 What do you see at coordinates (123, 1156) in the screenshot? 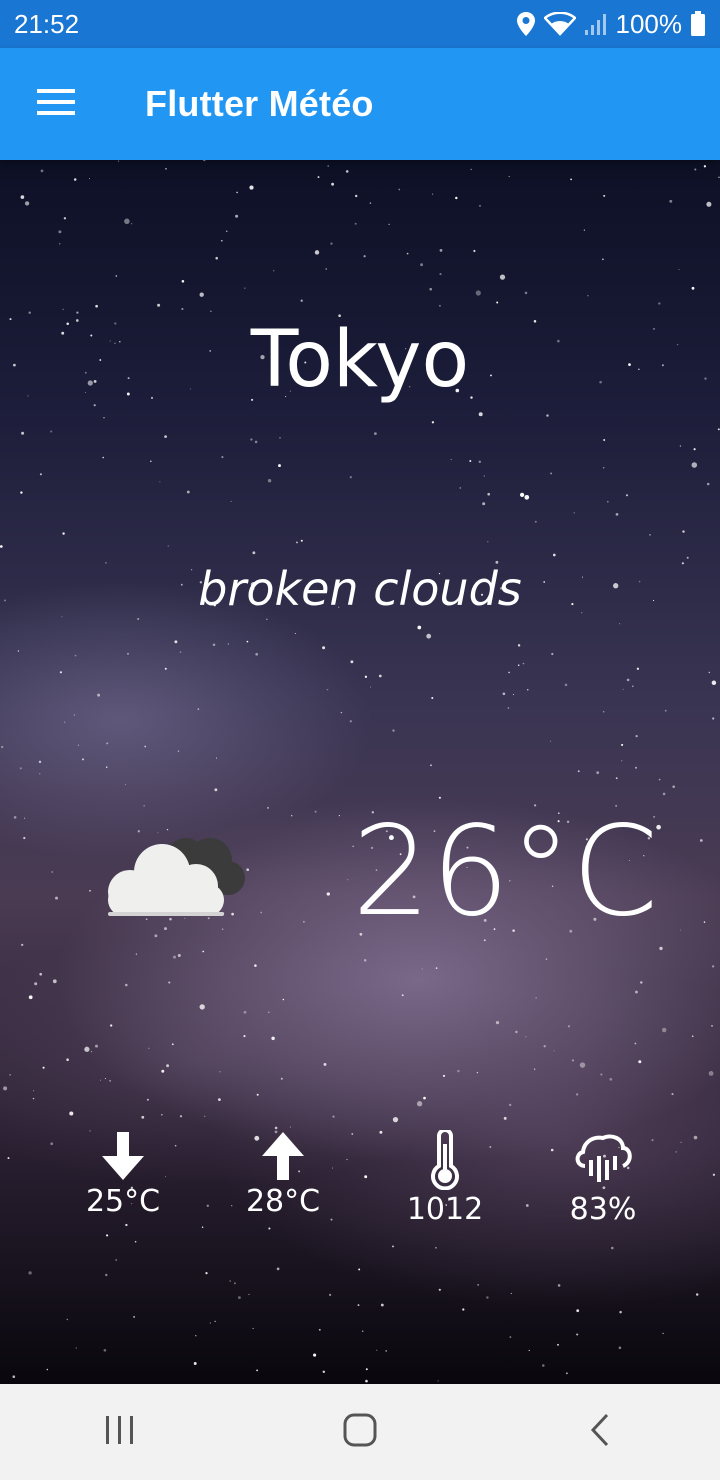
I see `arrow-down-icon` at bounding box center [123, 1156].